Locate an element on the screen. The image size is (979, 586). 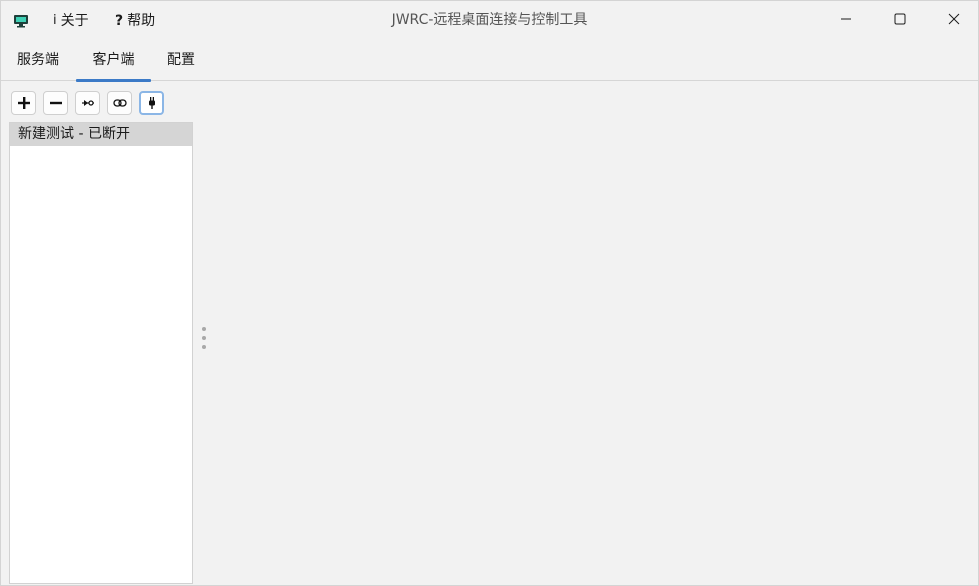
close-button is located at coordinates (954, 19).